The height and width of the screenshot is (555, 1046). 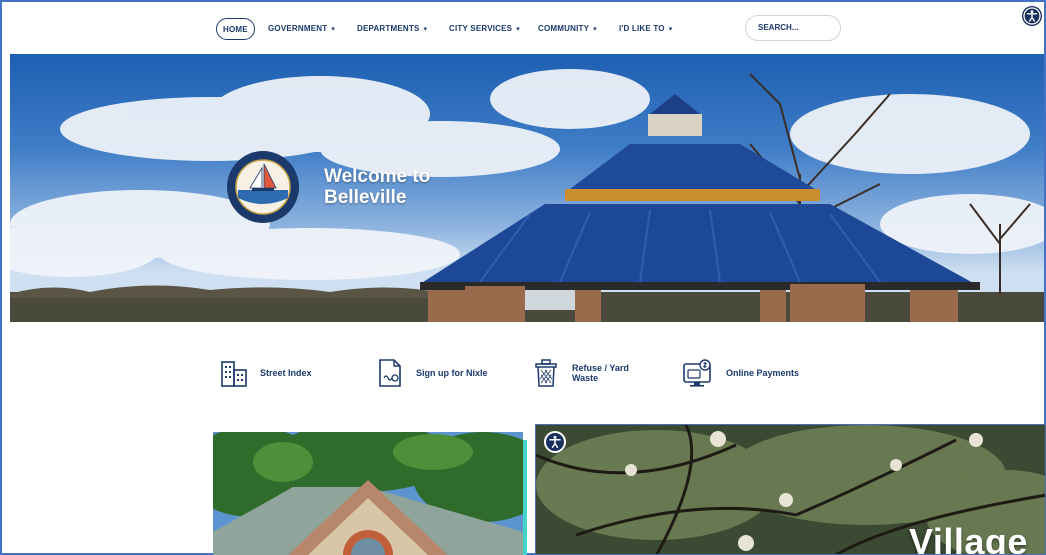 I want to click on nav-city-services: CITY SERVICES ▾, so click(x=484, y=29).